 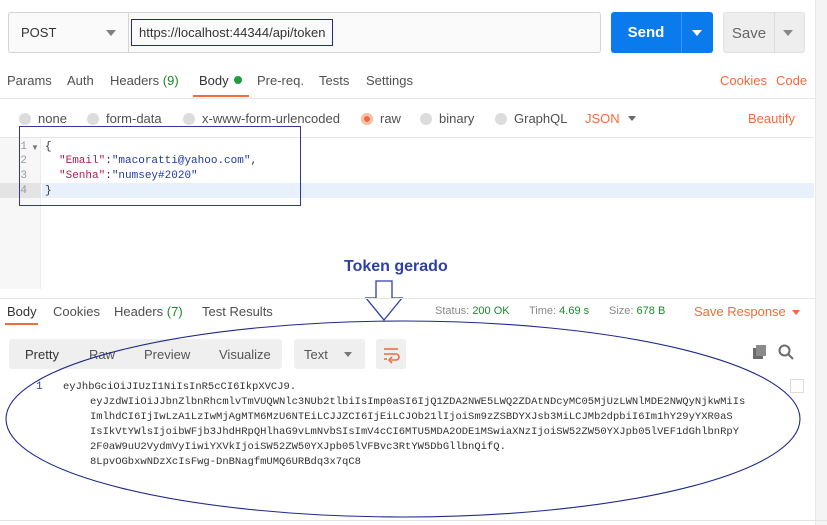 What do you see at coordinates (25, 119) in the screenshot?
I see `radio-none-icon` at bounding box center [25, 119].